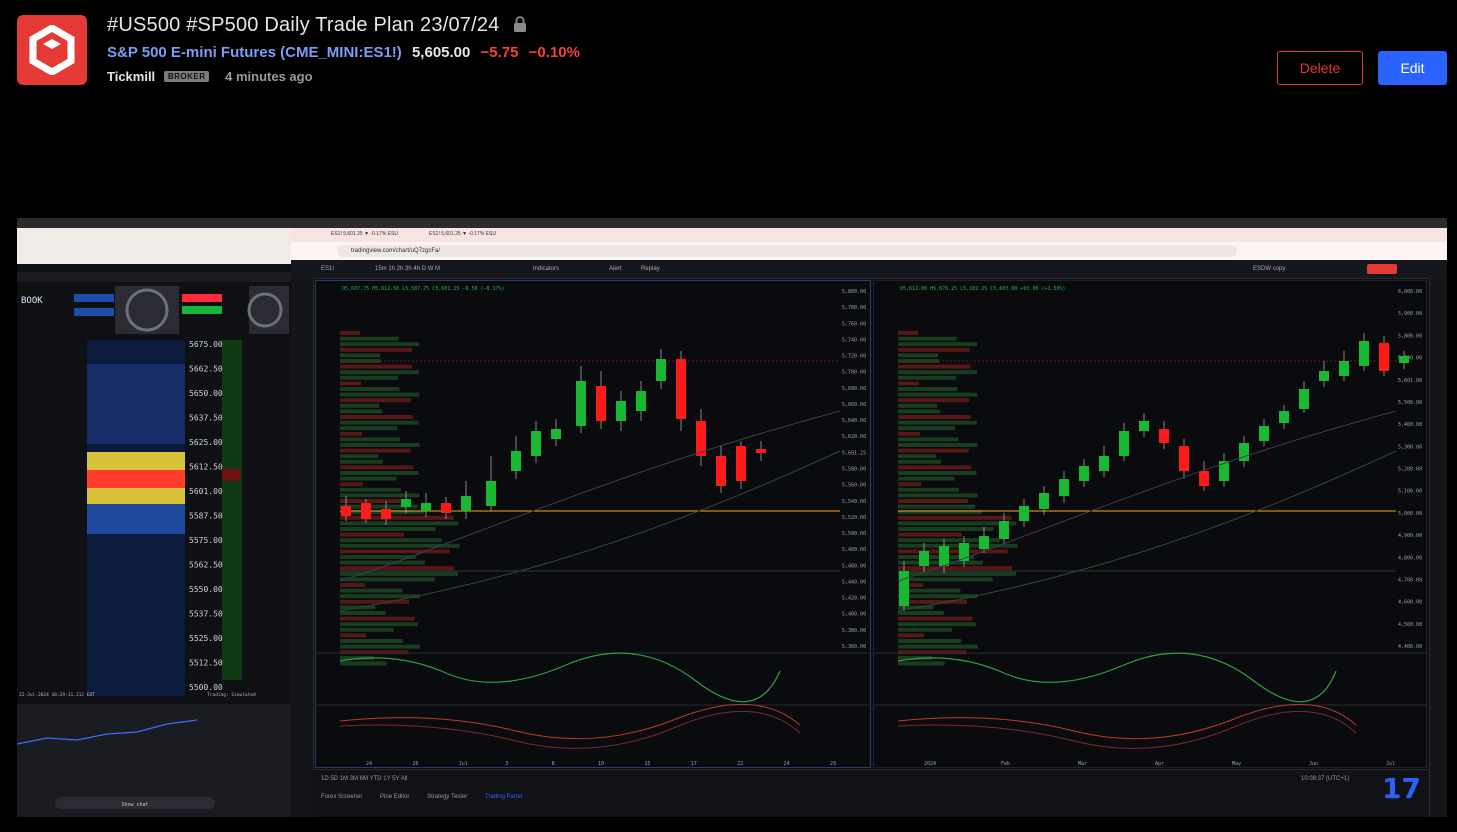  I want to click on tab-strategy-tester: Strategy Tester, so click(447, 797).